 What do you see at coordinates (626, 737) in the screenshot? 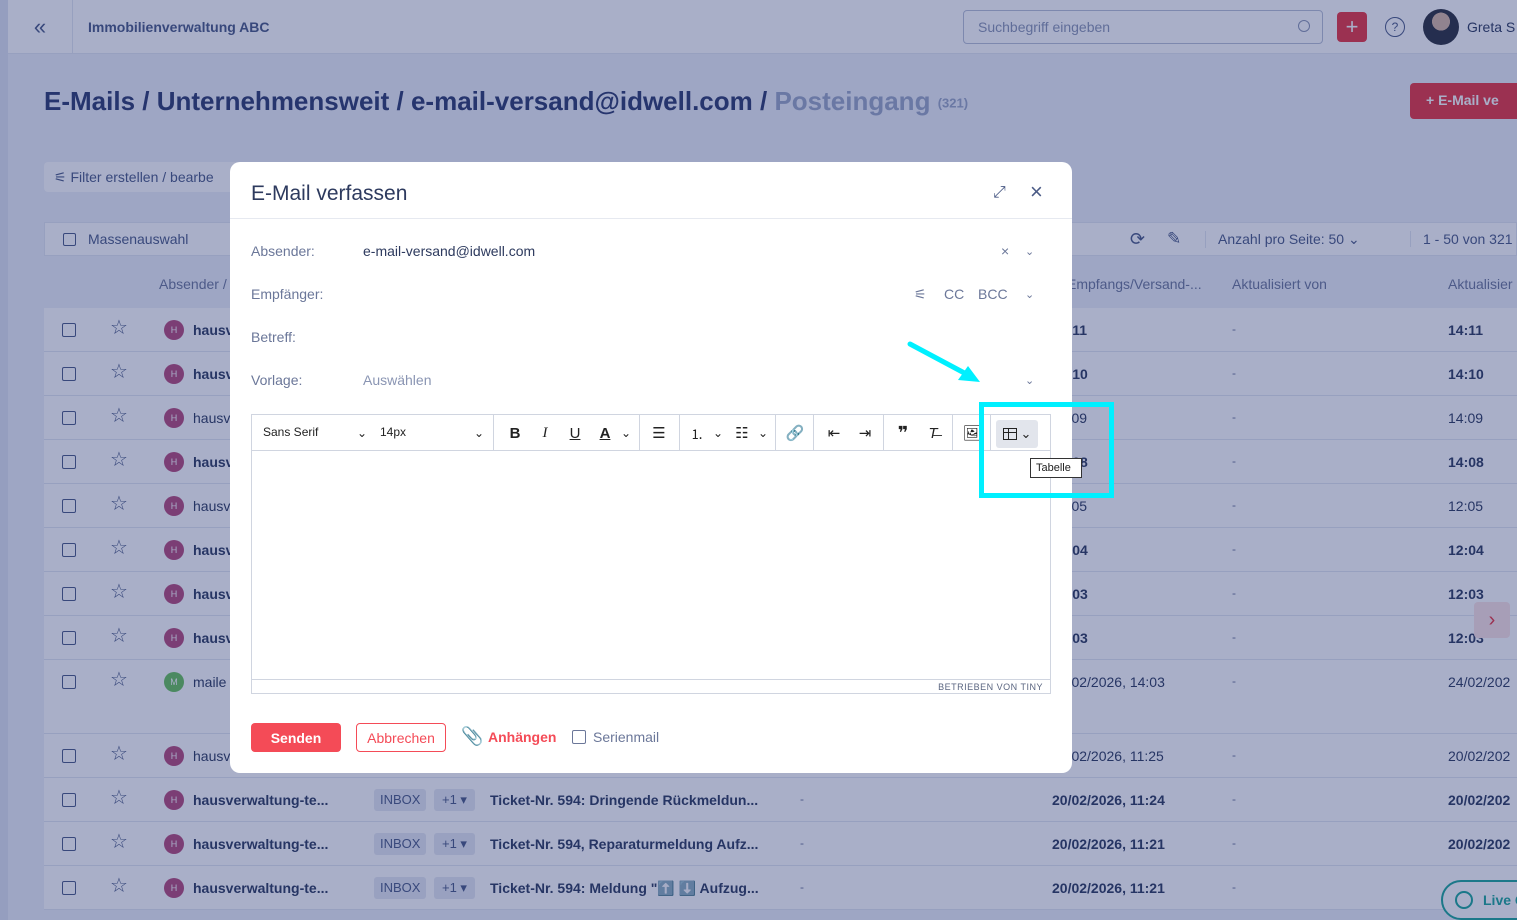
I see `serial-mail-label: Serienmail` at bounding box center [626, 737].